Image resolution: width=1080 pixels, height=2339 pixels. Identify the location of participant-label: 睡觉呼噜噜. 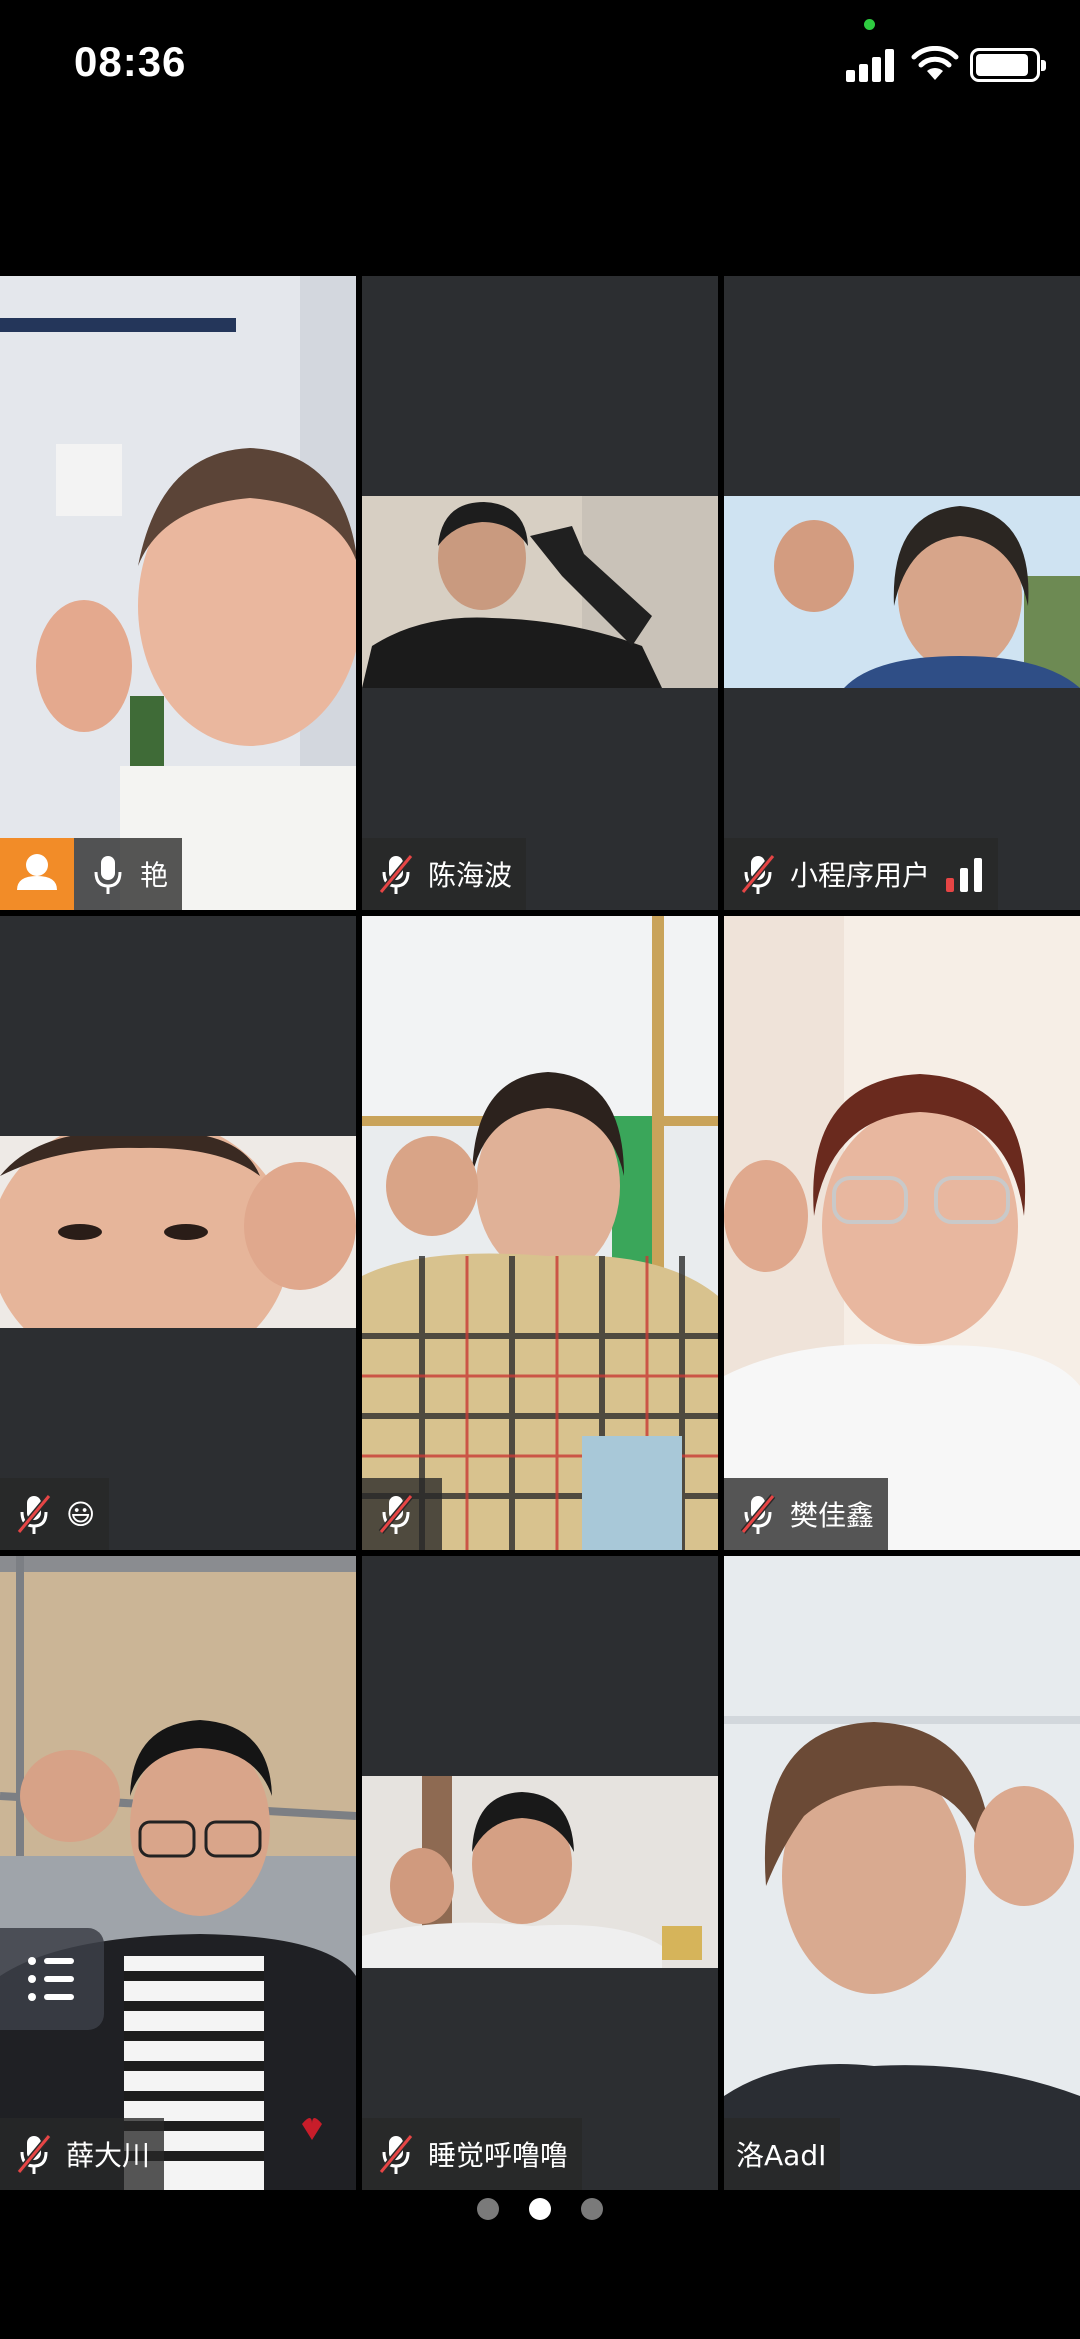
(472, 2154).